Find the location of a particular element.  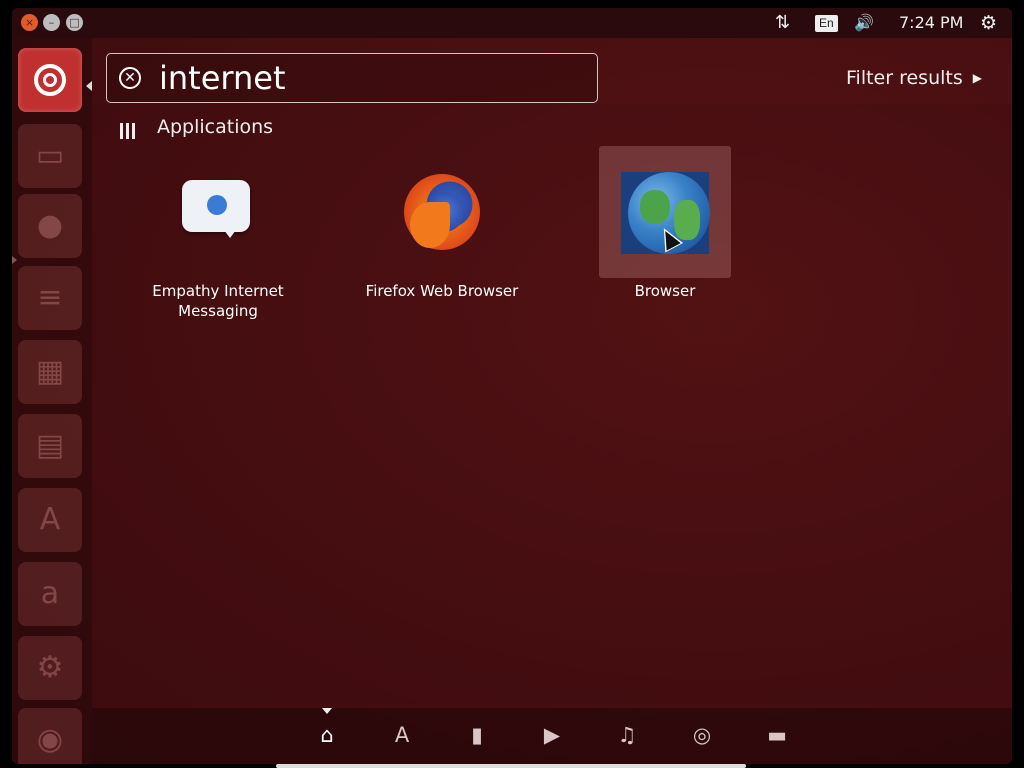

firefox-icon is located at coordinates (442, 212).